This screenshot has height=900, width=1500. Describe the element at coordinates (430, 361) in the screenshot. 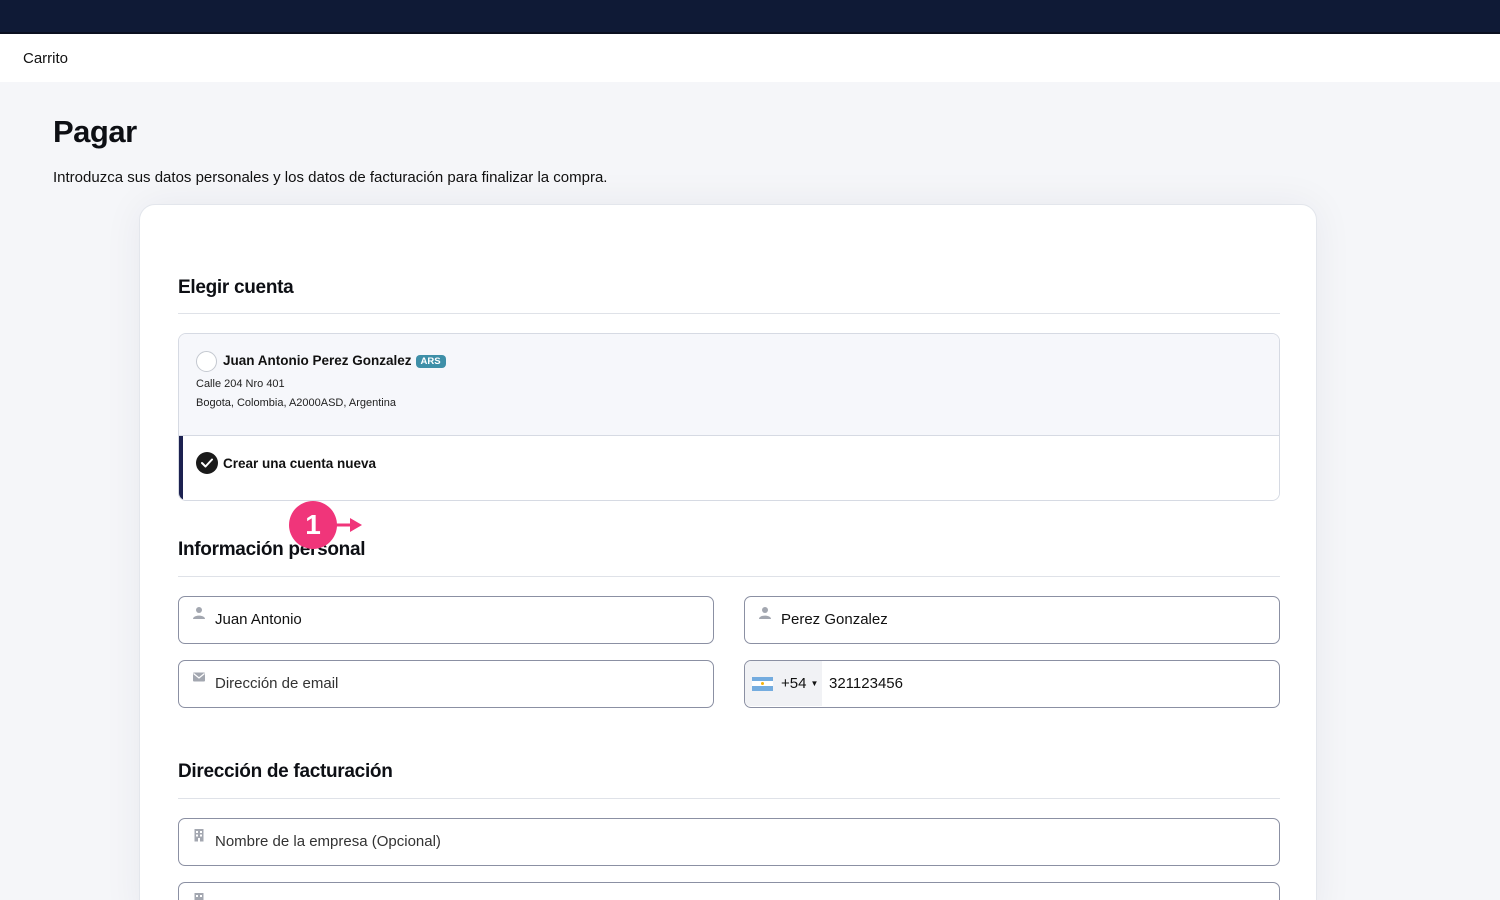

I see `currency-badge: ARS` at that location.